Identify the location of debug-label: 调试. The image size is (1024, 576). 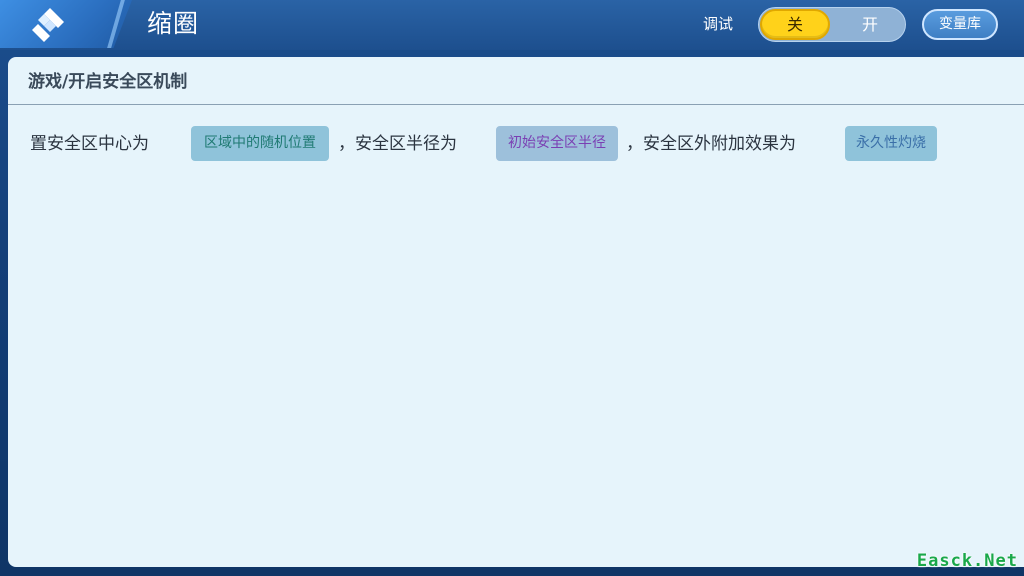
(718, 24).